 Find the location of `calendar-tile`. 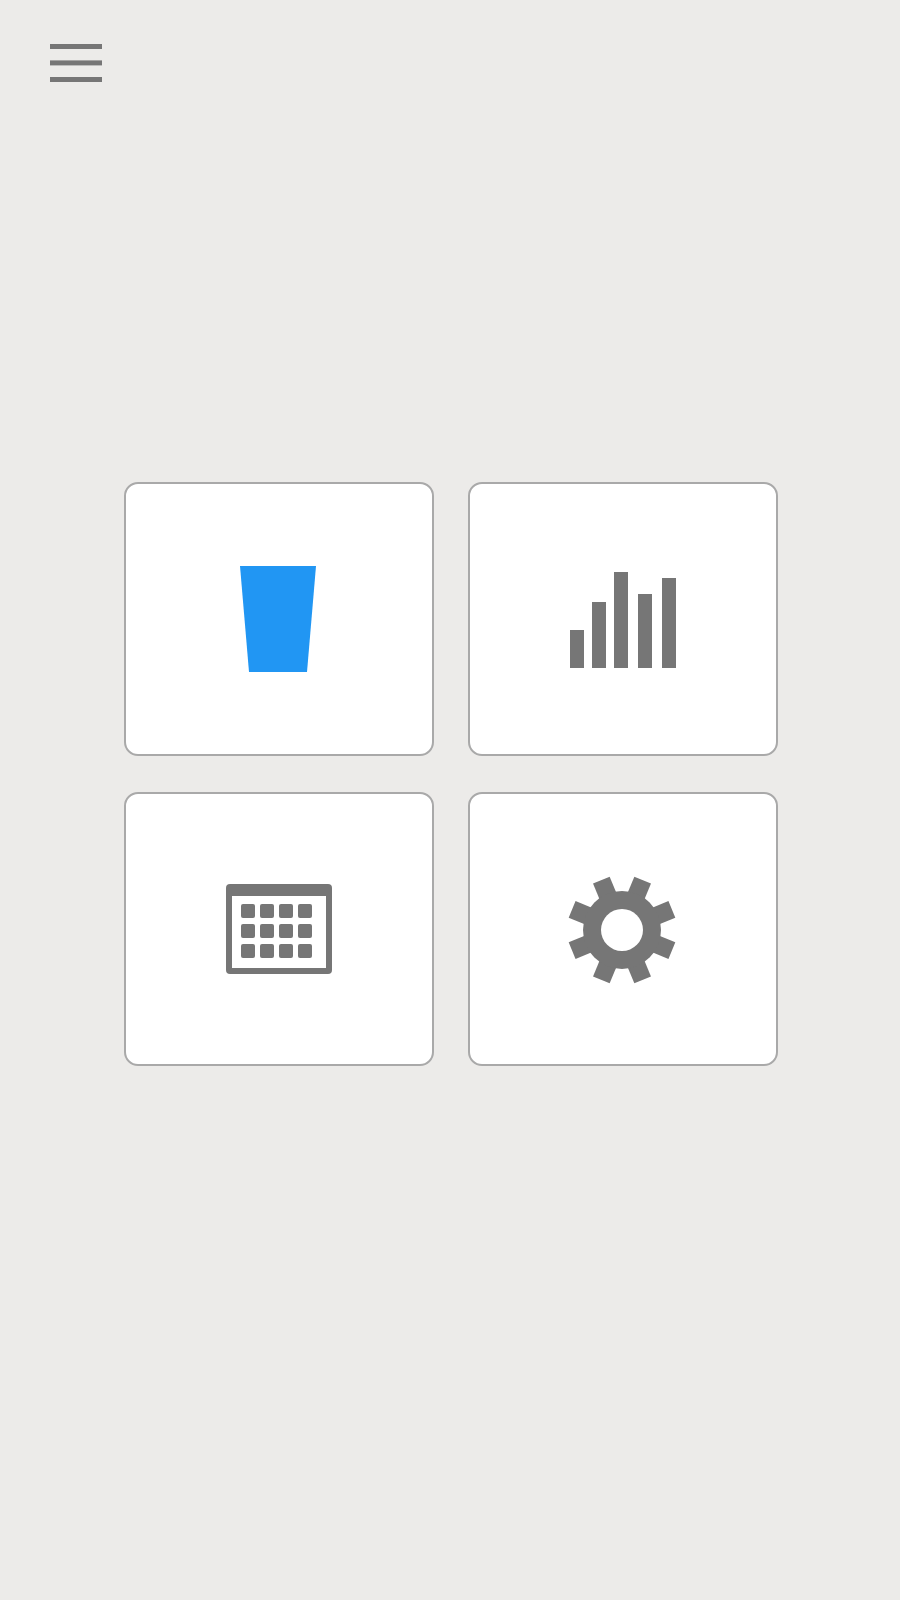

calendar-tile is located at coordinates (278, 929).